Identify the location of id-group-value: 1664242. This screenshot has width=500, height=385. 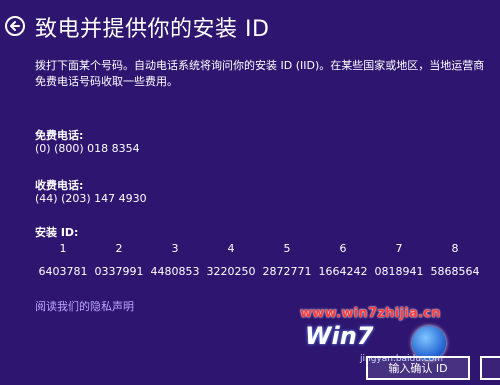
(343, 271).